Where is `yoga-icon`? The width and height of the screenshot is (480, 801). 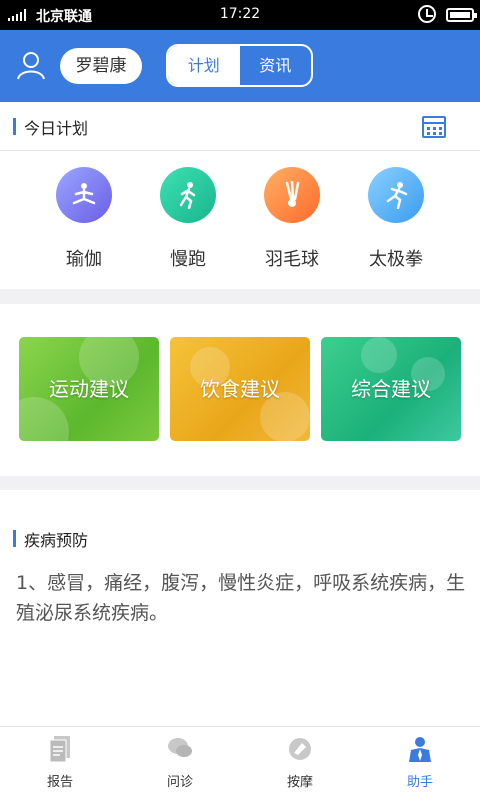
yoga-icon is located at coordinates (84, 195).